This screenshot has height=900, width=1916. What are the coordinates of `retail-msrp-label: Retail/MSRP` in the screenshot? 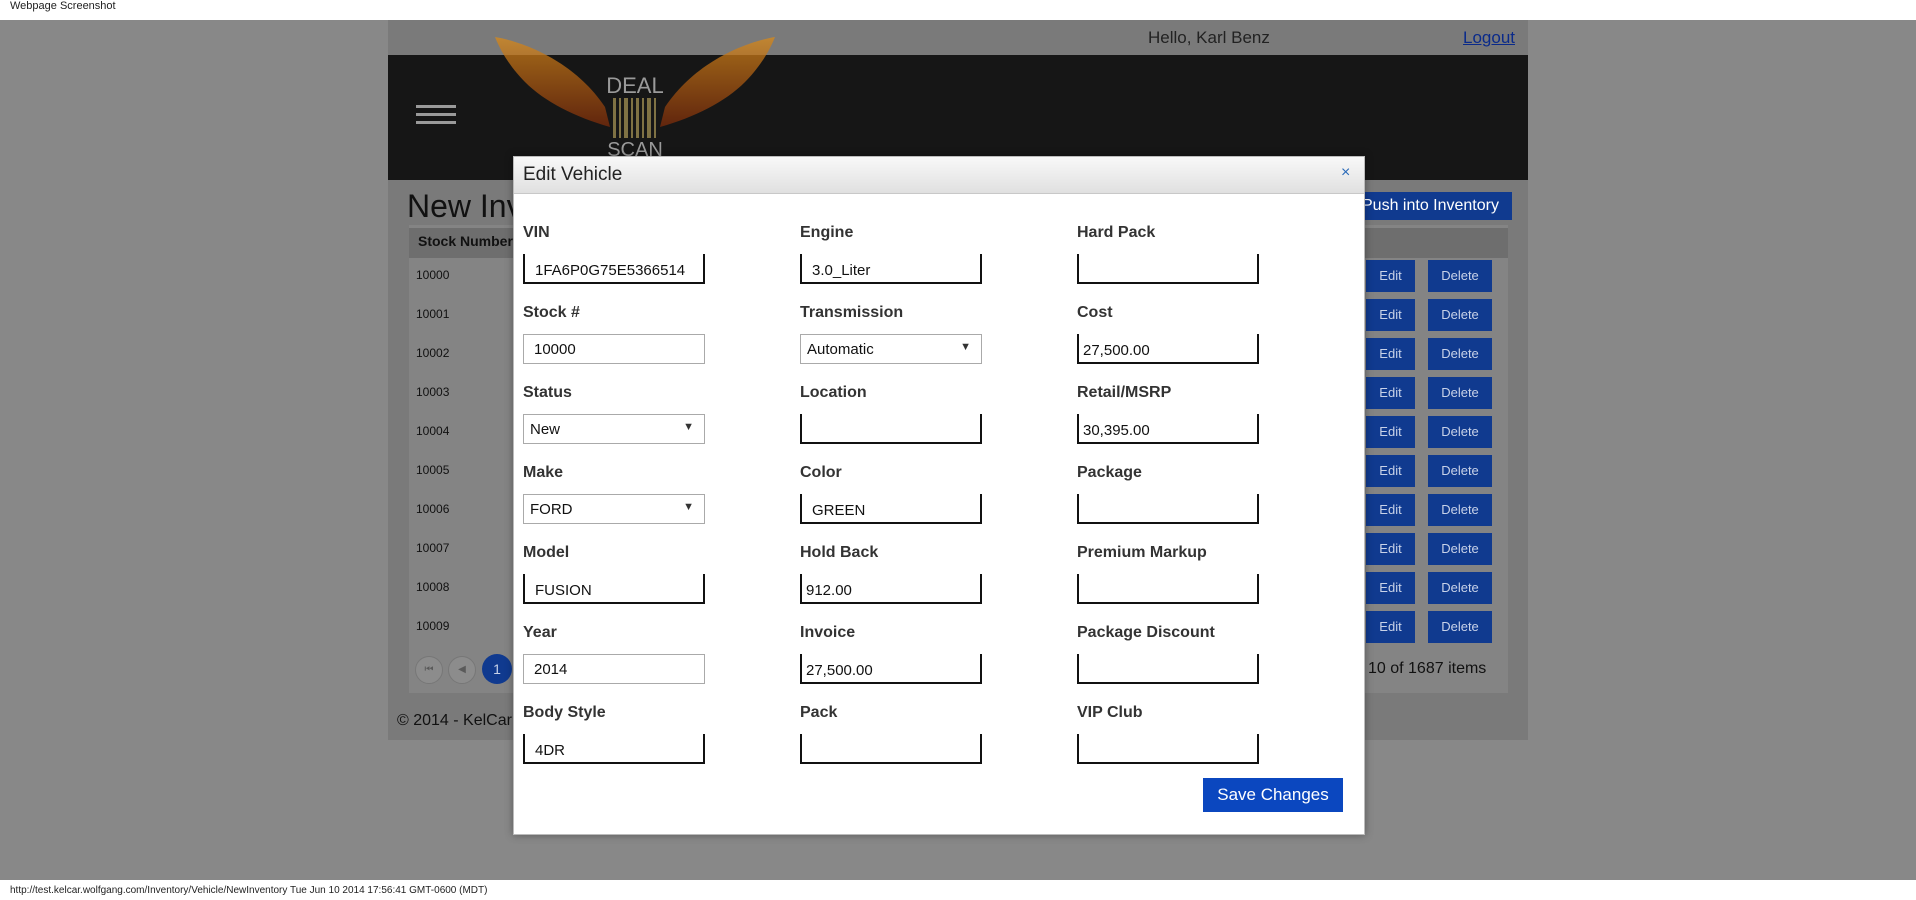 It's located at (1124, 392).